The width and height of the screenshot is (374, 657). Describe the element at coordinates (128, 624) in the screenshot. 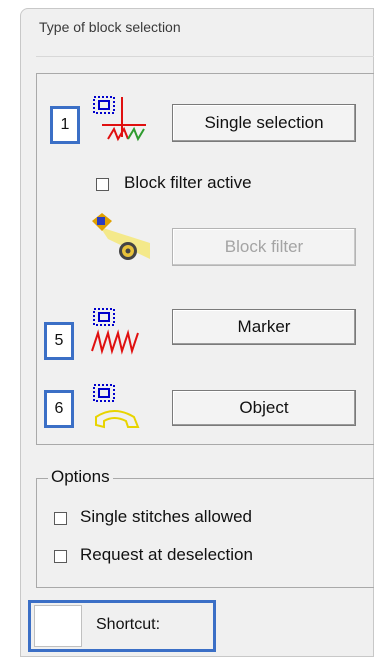

I see `shortcut-label: Shortcut:` at that location.